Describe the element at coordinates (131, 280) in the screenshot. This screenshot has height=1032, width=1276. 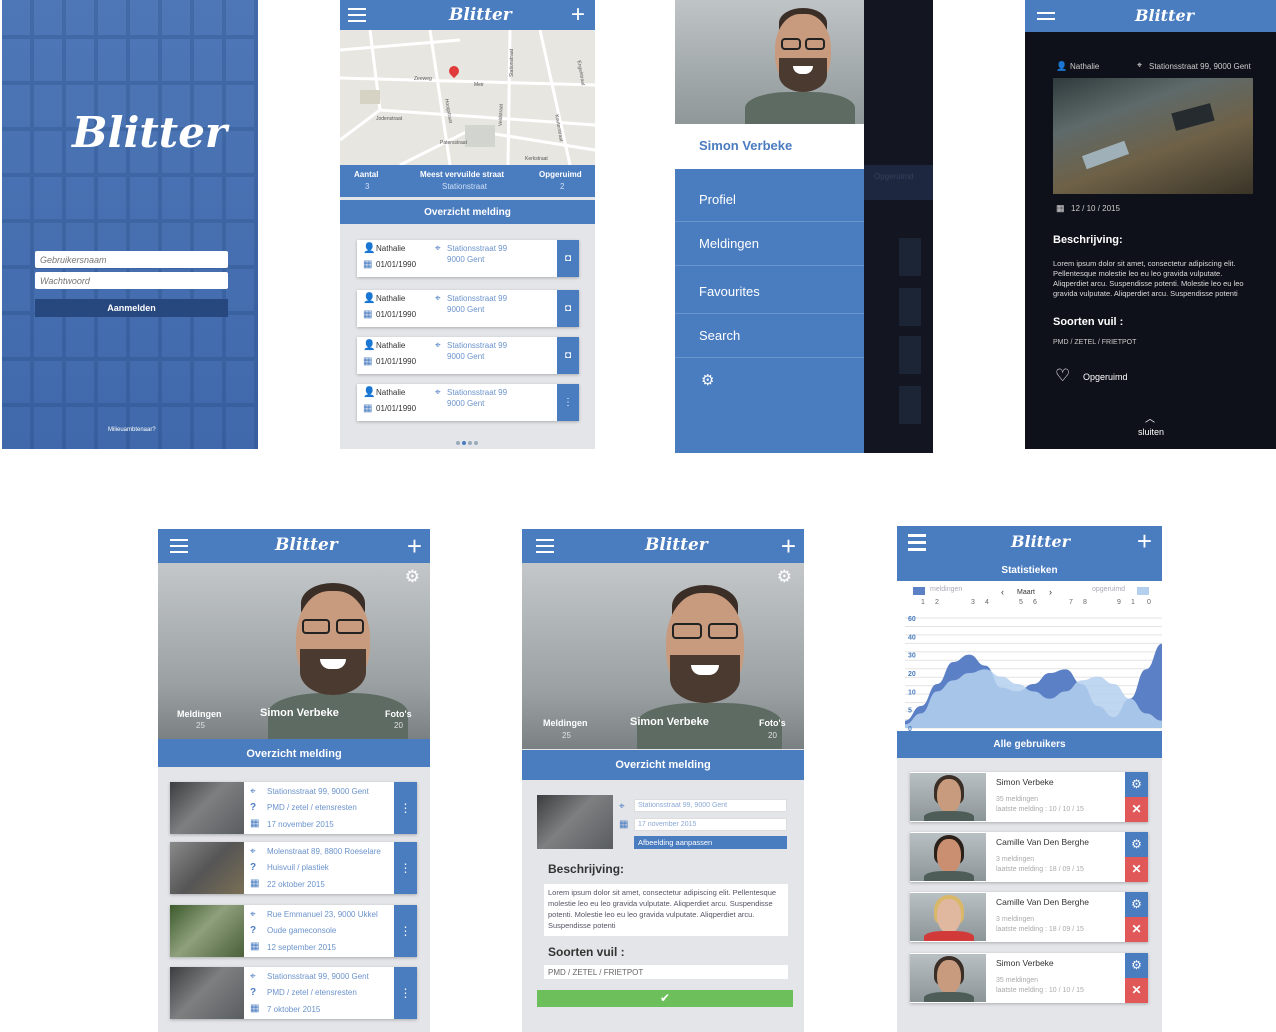
I see `password-input` at that location.